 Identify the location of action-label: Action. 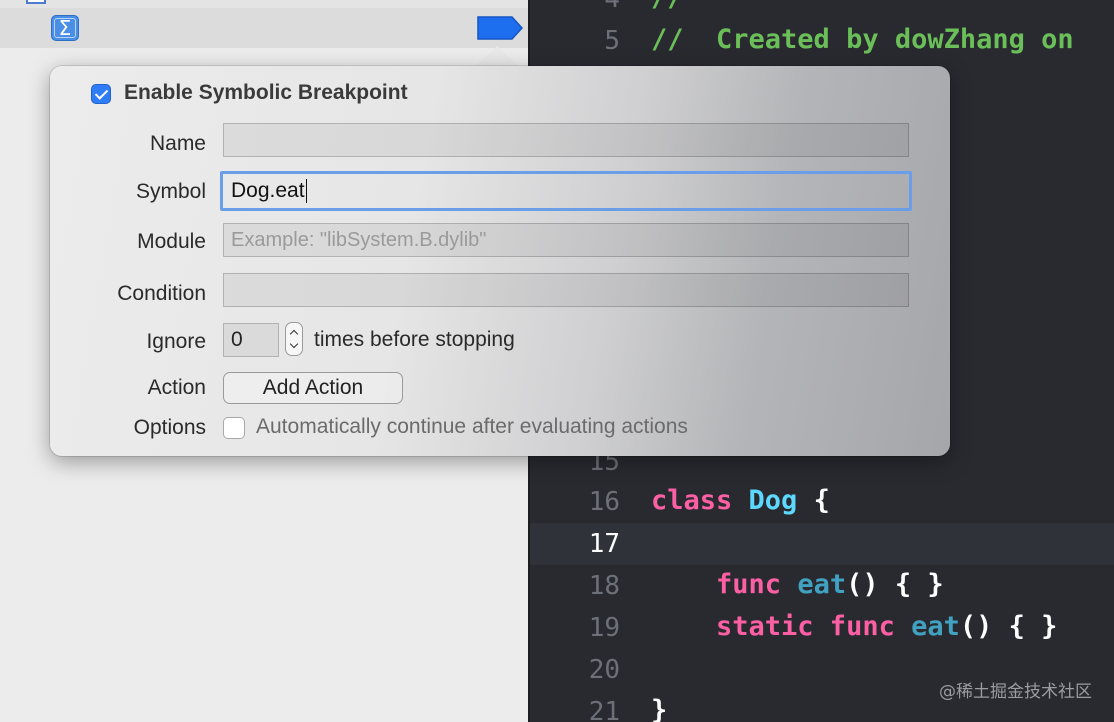
(176, 387).